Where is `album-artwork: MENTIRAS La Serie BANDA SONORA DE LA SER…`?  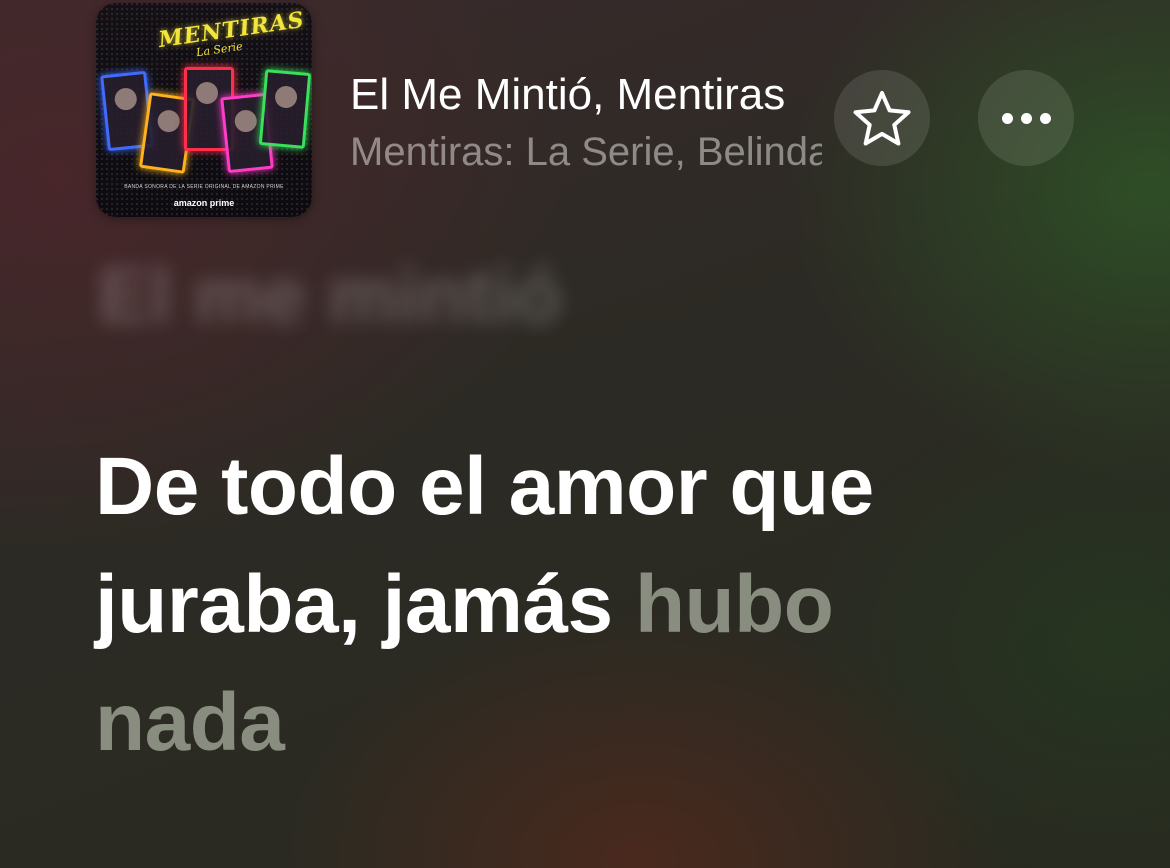
album-artwork: MENTIRAS La Serie BANDA SONORA DE LA SER… is located at coordinates (204, 110).